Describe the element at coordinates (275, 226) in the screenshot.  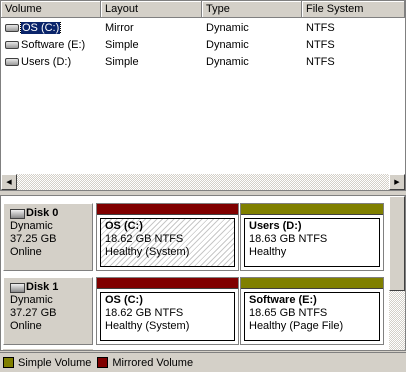
I see `partition-name: Users (D:)` at that location.